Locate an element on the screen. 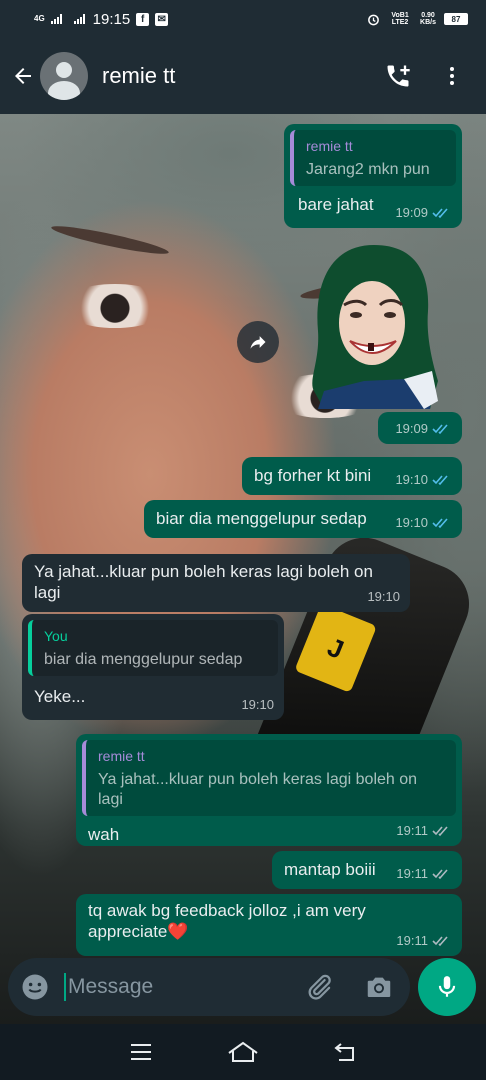  battery-icon: 87 is located at coordinates (456, 19).